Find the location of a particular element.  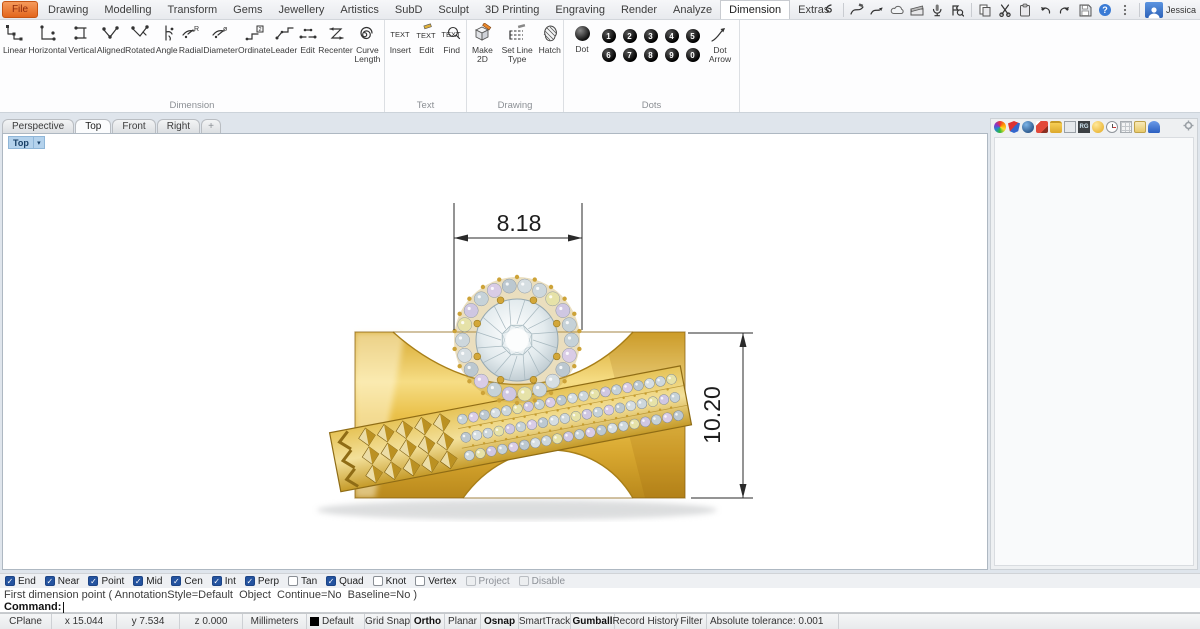

point-checkbox is located at coordinates (93, 581).